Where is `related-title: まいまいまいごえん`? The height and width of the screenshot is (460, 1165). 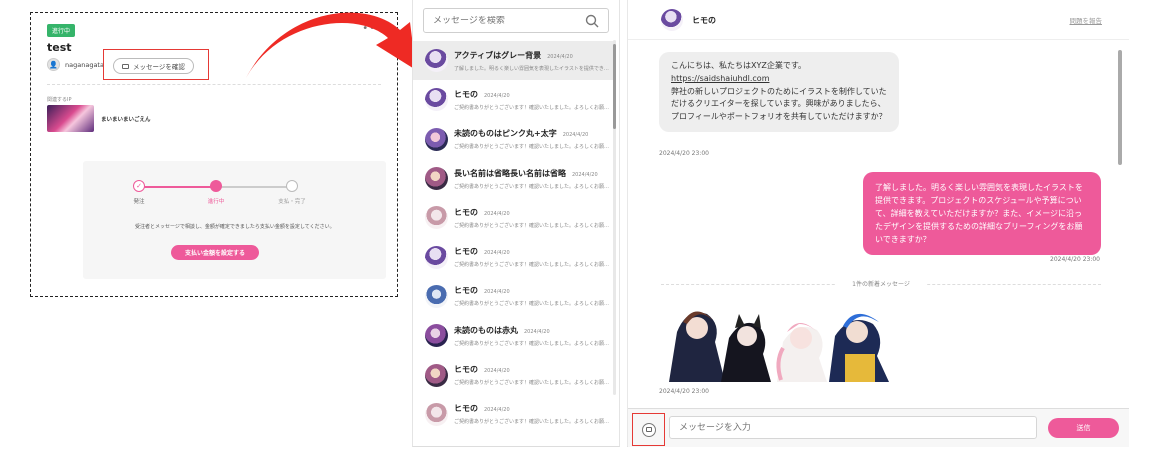
related-title: まいまいまいごえん is located at coordinates (126, 119).